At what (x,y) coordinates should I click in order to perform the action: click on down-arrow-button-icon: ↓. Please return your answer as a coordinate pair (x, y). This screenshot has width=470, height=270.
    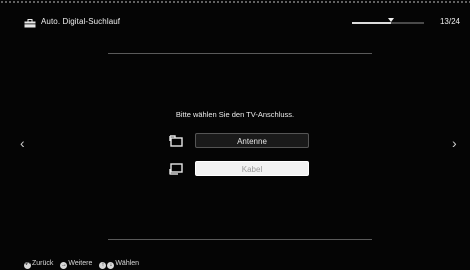
    Looking at the image, I should click on (111, 265).